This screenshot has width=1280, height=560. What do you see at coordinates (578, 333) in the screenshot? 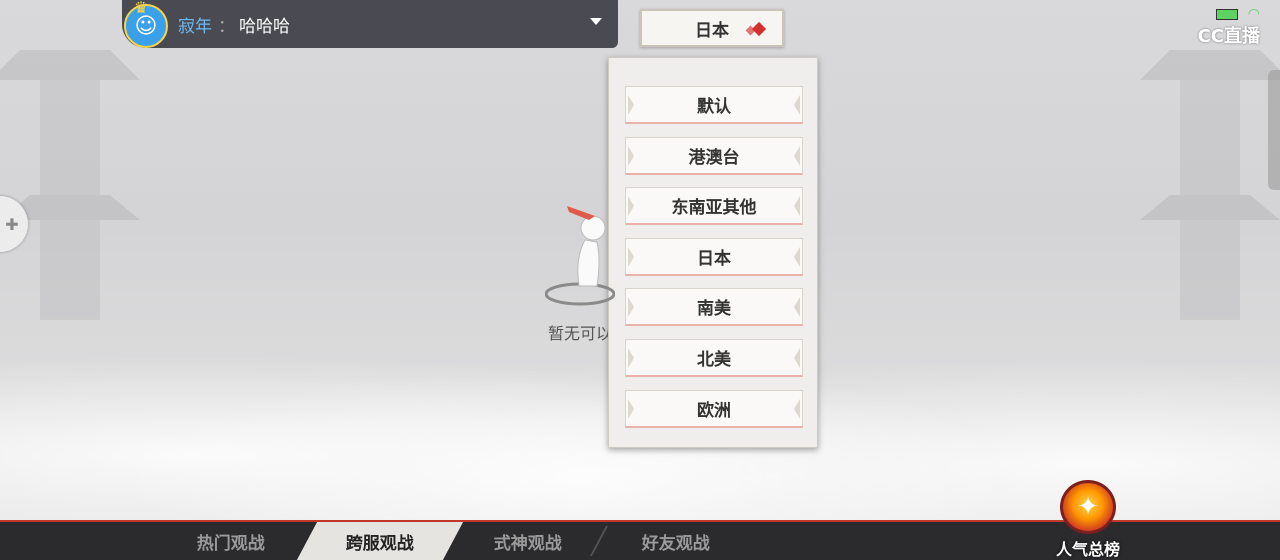
I see `empty-state-text: 暂无可以观战` at bounding box center [578, 333].